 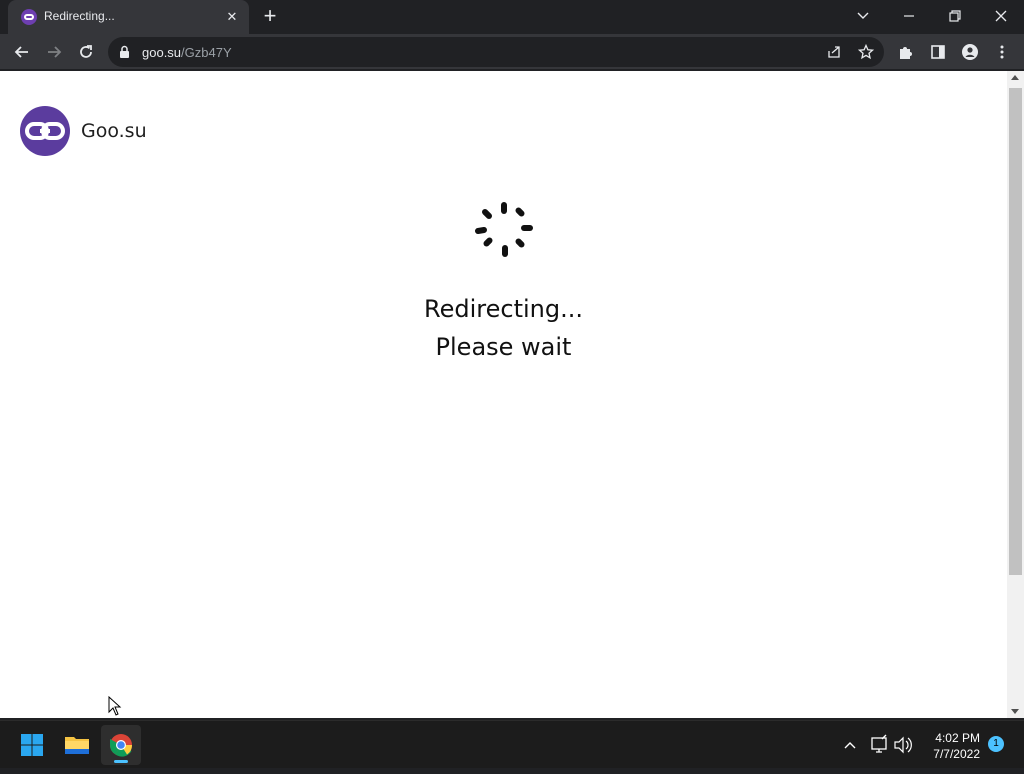 What do you see at coordinates (128, 17) in the screenshot?
I see `tab-active: Redirecting... ✕` at bounding box center [128, 17].